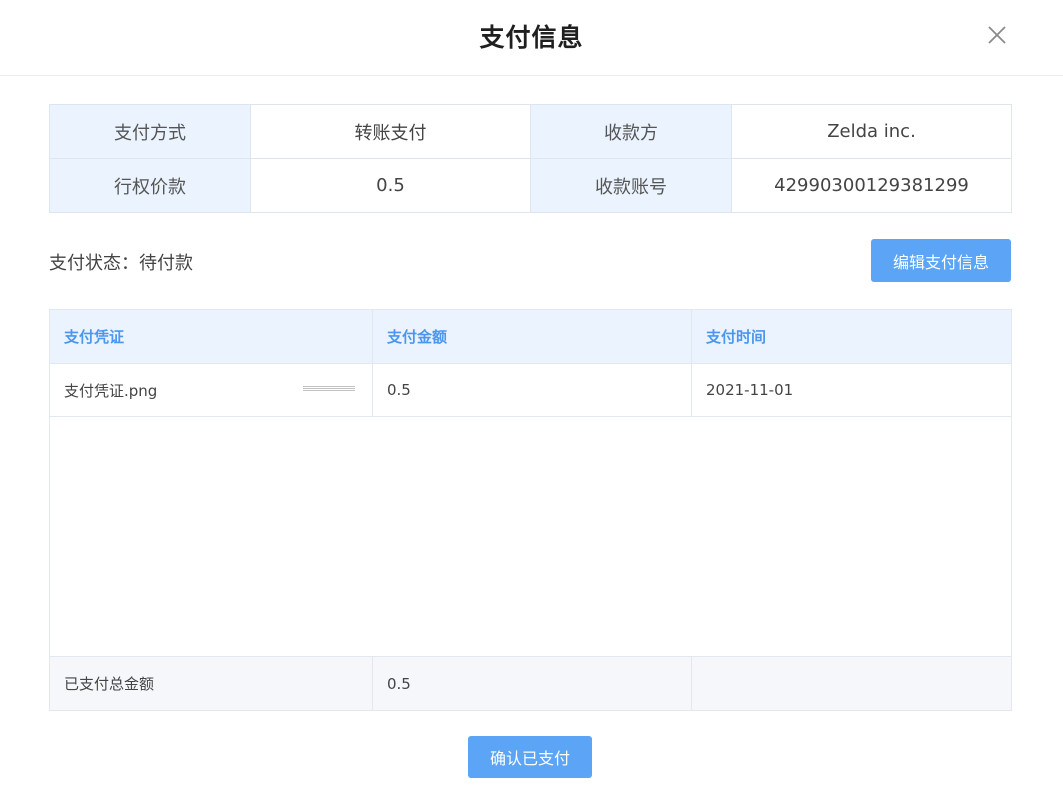 This screenshot has width=1063, height=793. I want to click on edit-payment-info-button: 编辑支付信息, so click(941, 260).